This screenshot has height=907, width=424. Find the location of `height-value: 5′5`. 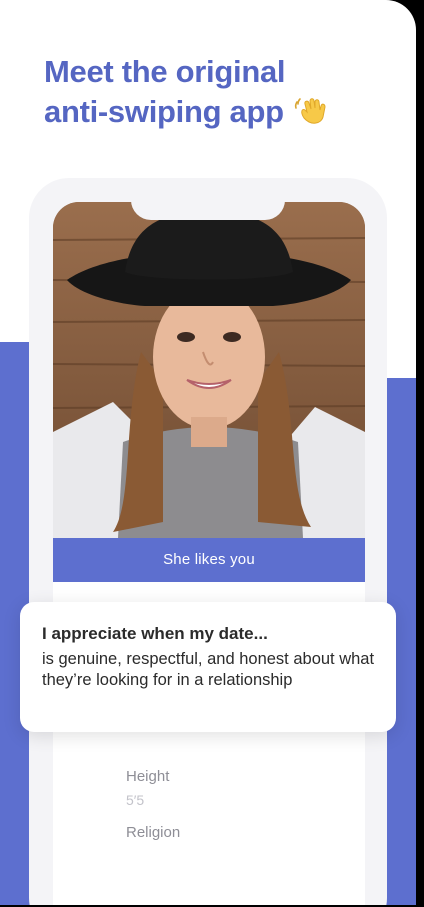

height-value: 5′5 is located at coordinates (135, 800).